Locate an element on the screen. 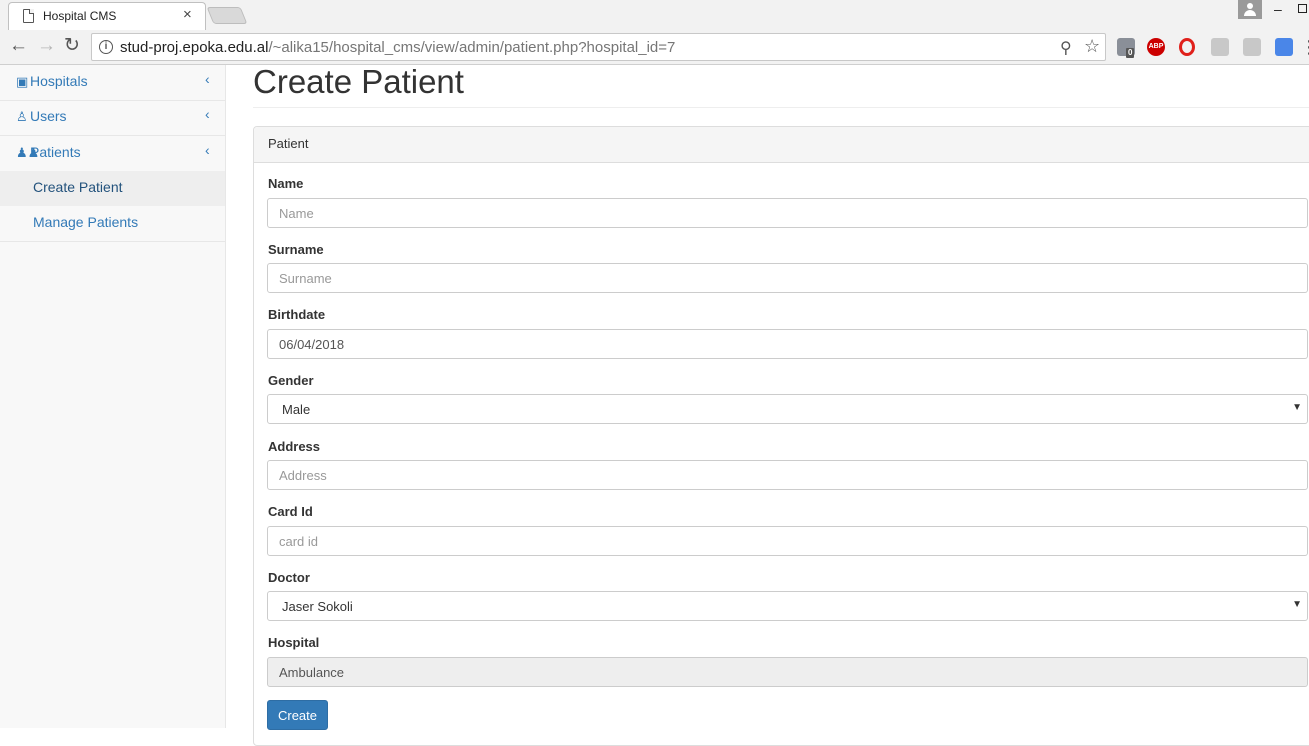 The width and height of the screenshot is (1309, 746). zoom-icon: ⚲ is located at coordinates (1066, 48).